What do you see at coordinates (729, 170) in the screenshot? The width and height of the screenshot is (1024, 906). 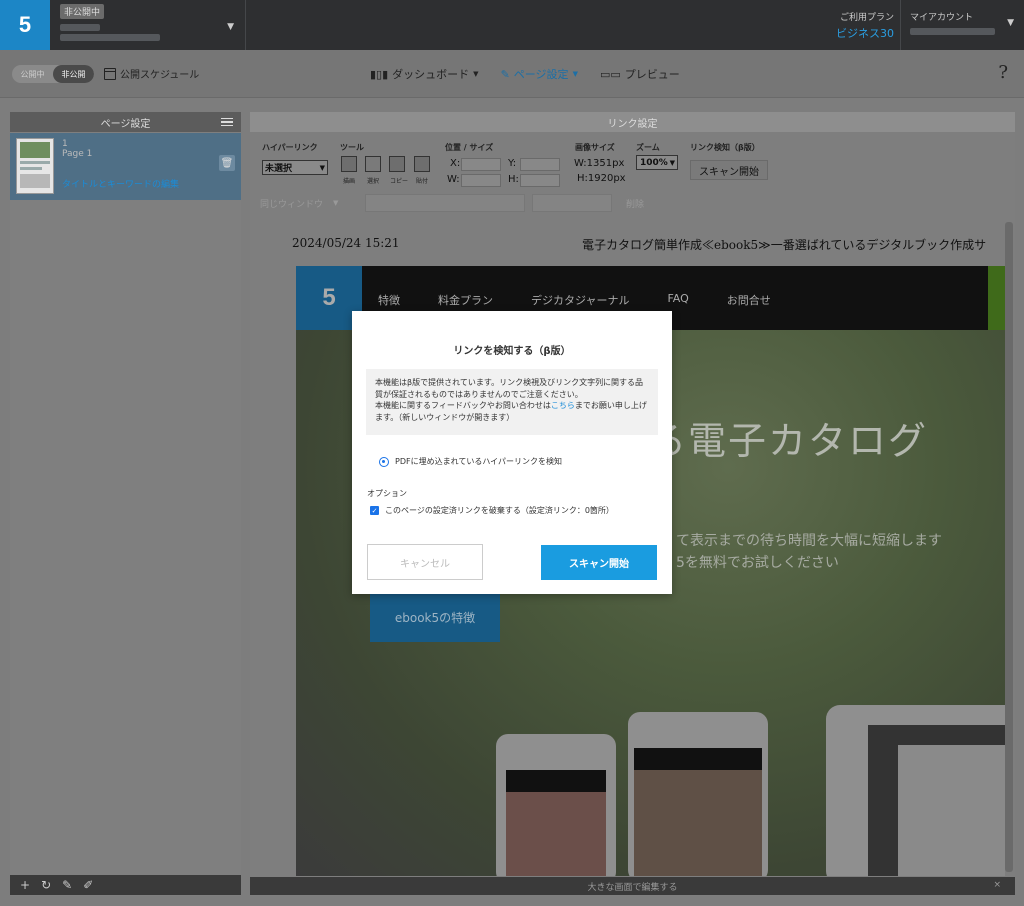 I see `scan-start-button-toolbar: スキャン開始` at bounding box center [729, 170].